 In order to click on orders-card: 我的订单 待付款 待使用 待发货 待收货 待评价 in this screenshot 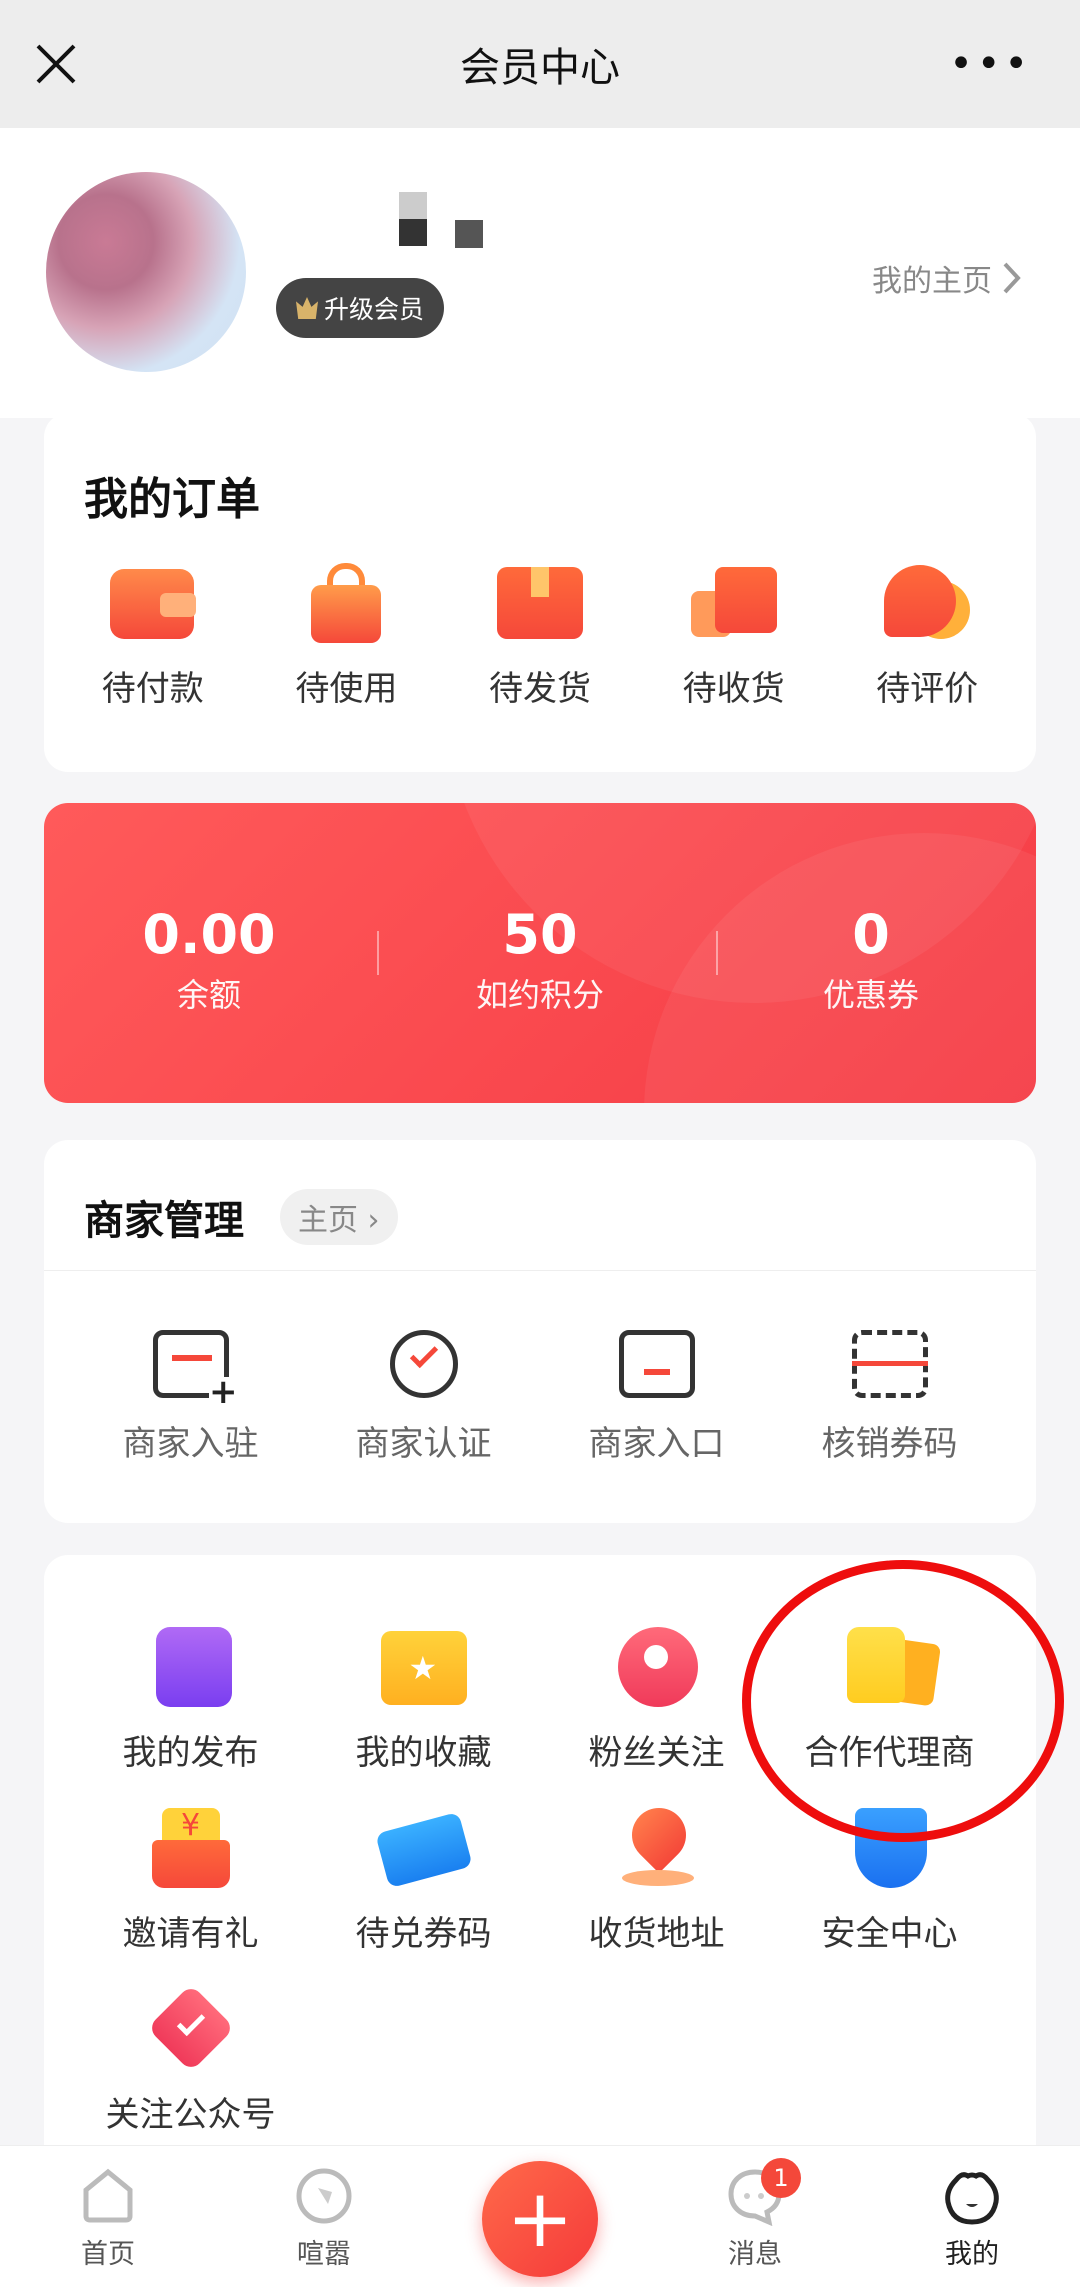, I will do `click(540, 592)`.